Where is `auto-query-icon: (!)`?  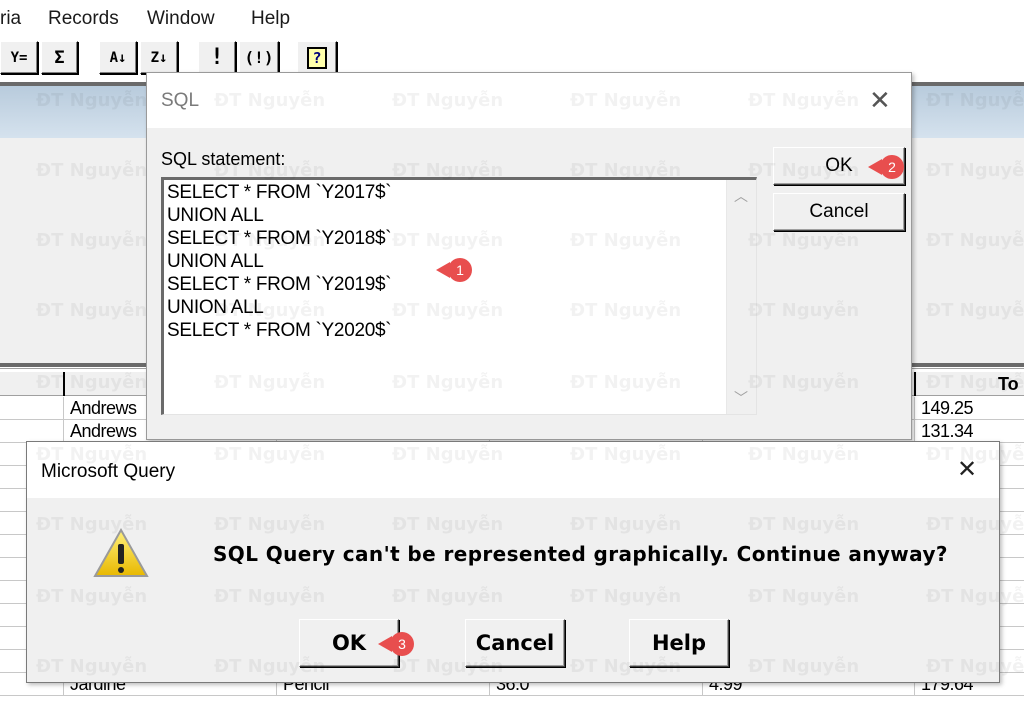
auto-query-icon: (!) is located at coordinates (259, 57).